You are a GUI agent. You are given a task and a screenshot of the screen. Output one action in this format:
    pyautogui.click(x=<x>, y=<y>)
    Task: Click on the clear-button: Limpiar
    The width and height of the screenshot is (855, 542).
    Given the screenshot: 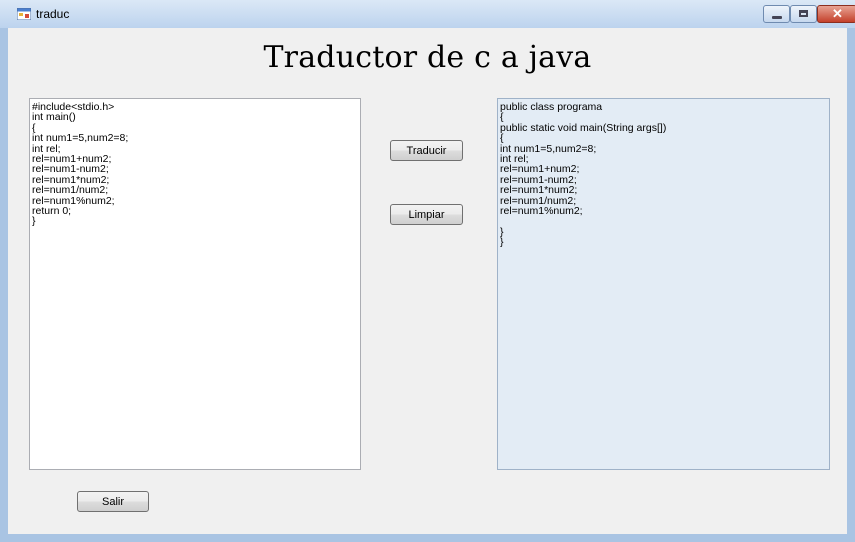 What is the action you would take?
    pyautogui.click(x=426, y=214)
    